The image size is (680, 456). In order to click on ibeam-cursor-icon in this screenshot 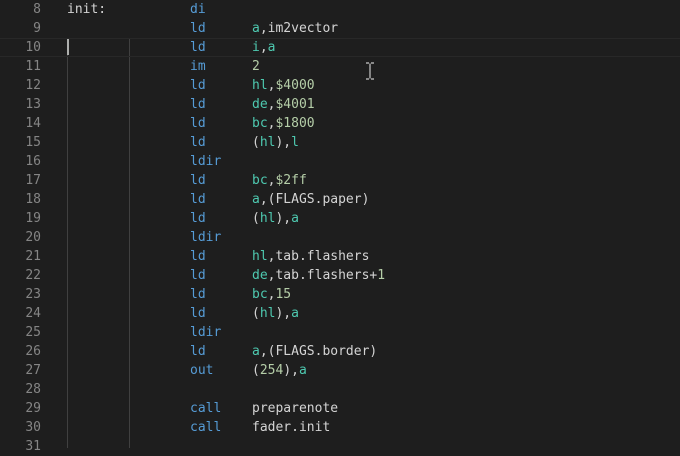, I will do `click(370, 71)`.